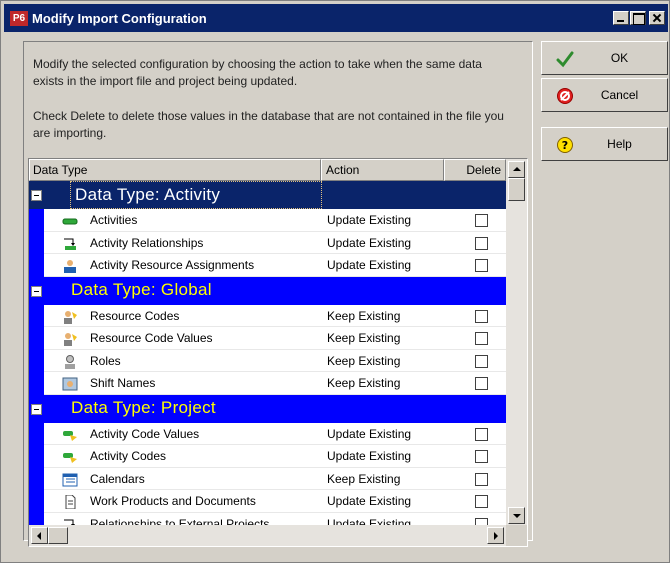 This screenshot has height=563, width=670. What do you see at coordinates (475, 170) in the screenshot?
I see `column-header-delete: Delete` at bounding box center [475, 170].